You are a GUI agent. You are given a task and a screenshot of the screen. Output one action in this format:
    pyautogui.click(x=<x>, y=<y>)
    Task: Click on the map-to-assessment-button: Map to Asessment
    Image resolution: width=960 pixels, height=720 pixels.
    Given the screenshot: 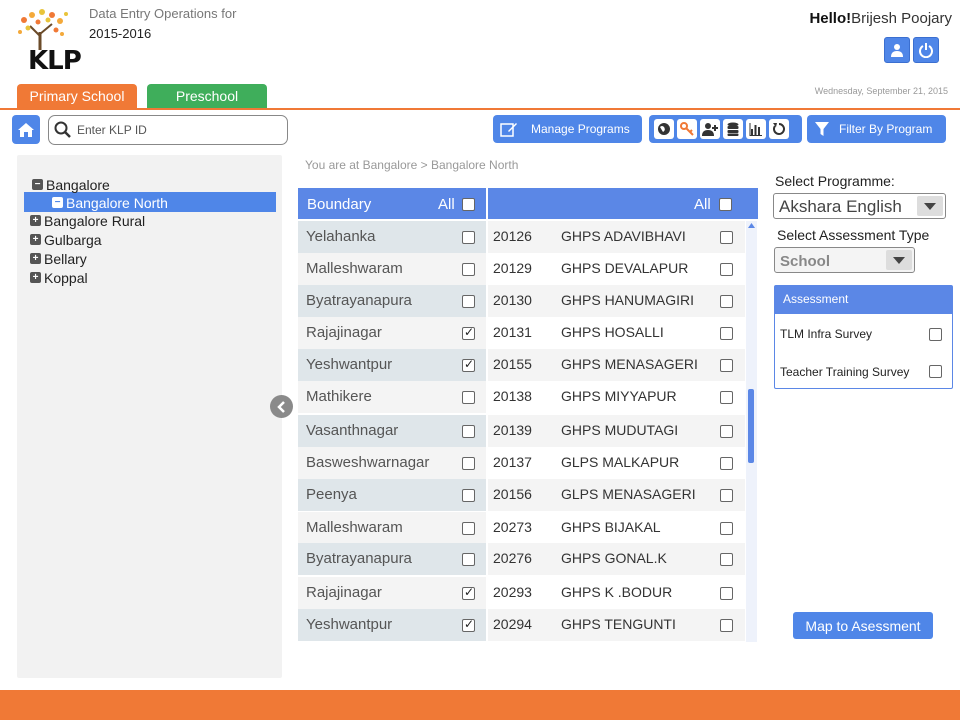 What is the action you would take?
    pyautogui.click(x=863, y=625)
    